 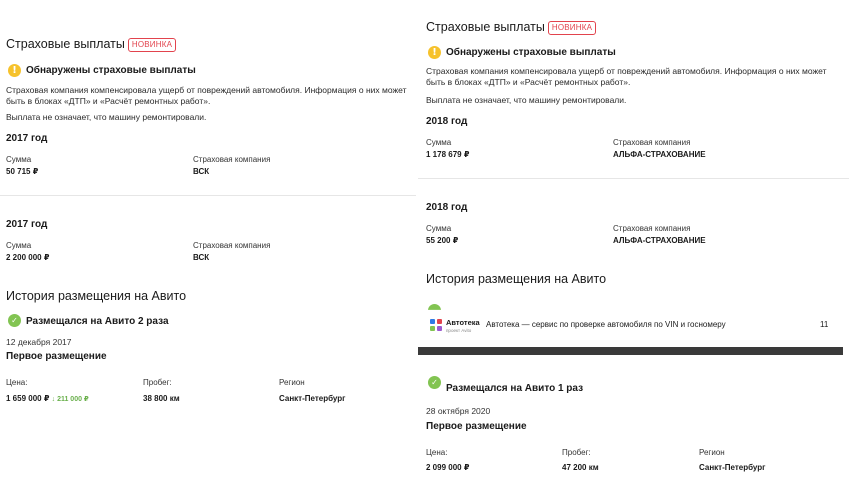 I want to click on price-value: 1 659 000 ₽ ↓ 211 000 ₽, so click(x=47, y=398).